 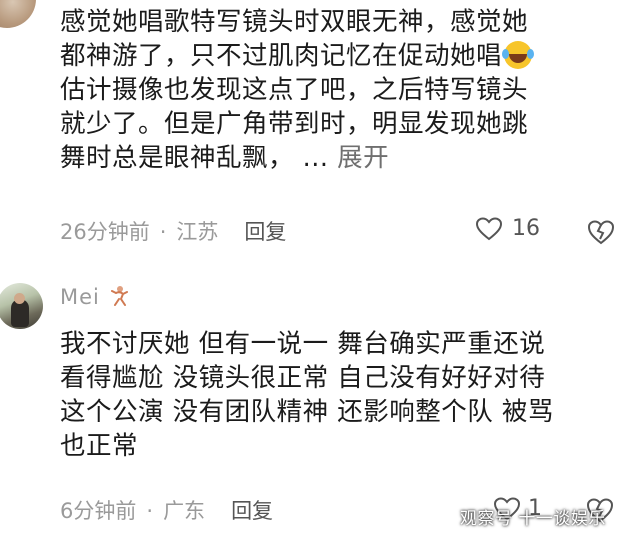 I want to click on heart-outline-icon, so click(x=489, y=228).